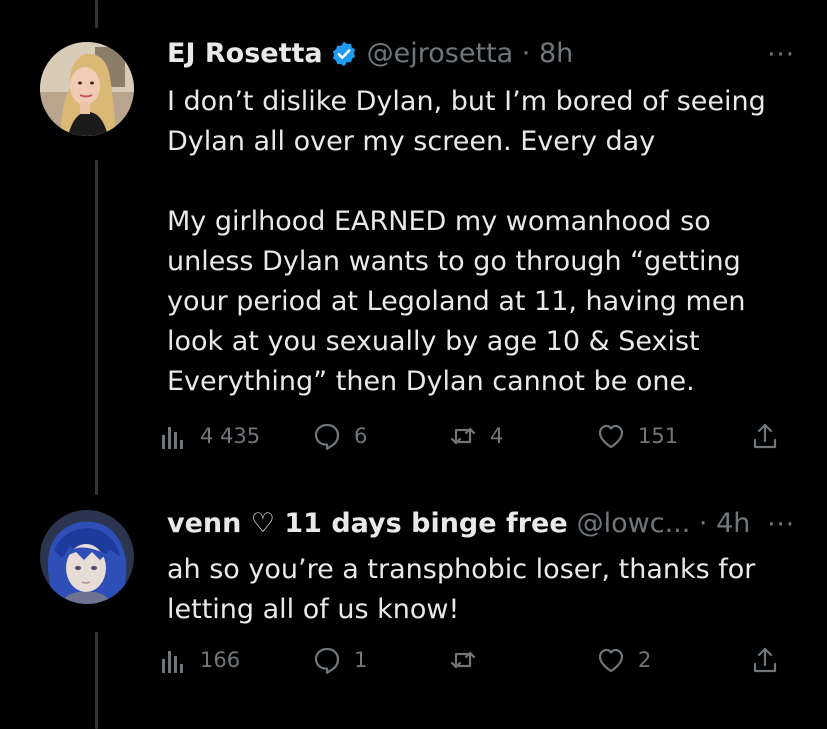  What do you see at coordinates (230, 436) in the screenshot?
I see `views-count: 4 435` at bounding box center [230, 436].